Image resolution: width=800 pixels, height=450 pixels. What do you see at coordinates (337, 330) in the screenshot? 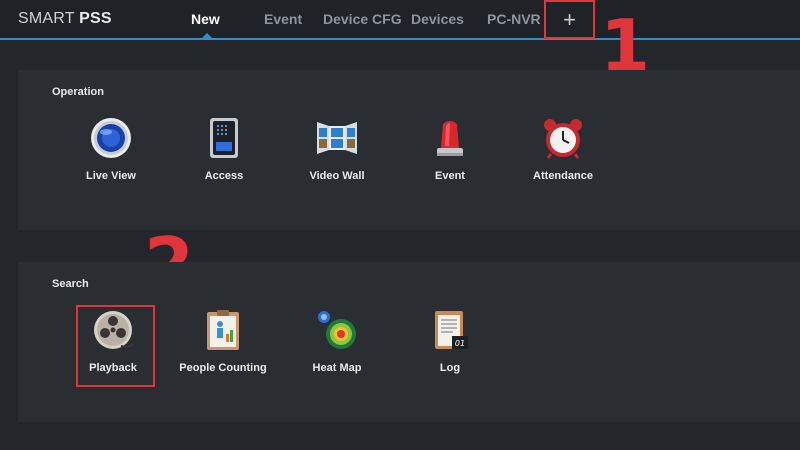
I see `heat-map-icon` at bounding box center [337, 330].